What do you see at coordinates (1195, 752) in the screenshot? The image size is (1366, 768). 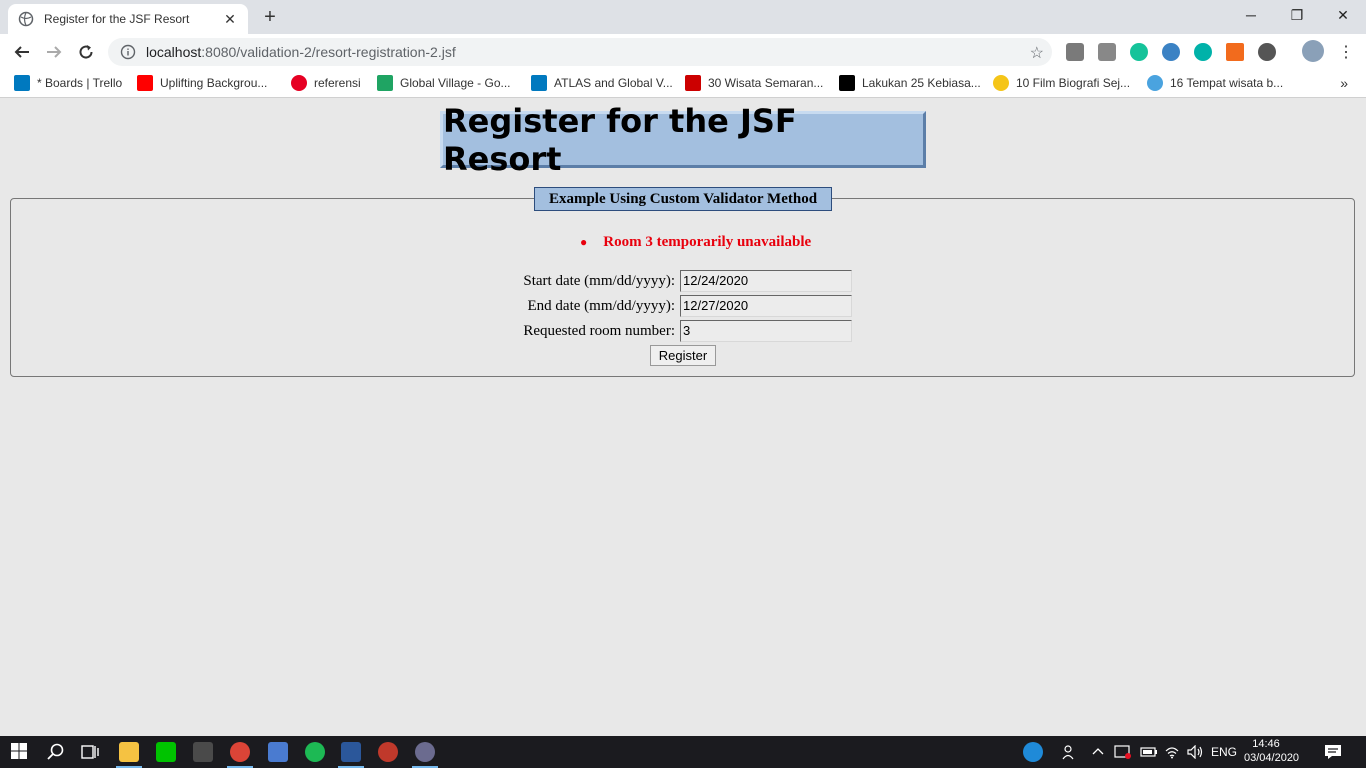 I see `volume-icon` at bounding box center [1195, 752].